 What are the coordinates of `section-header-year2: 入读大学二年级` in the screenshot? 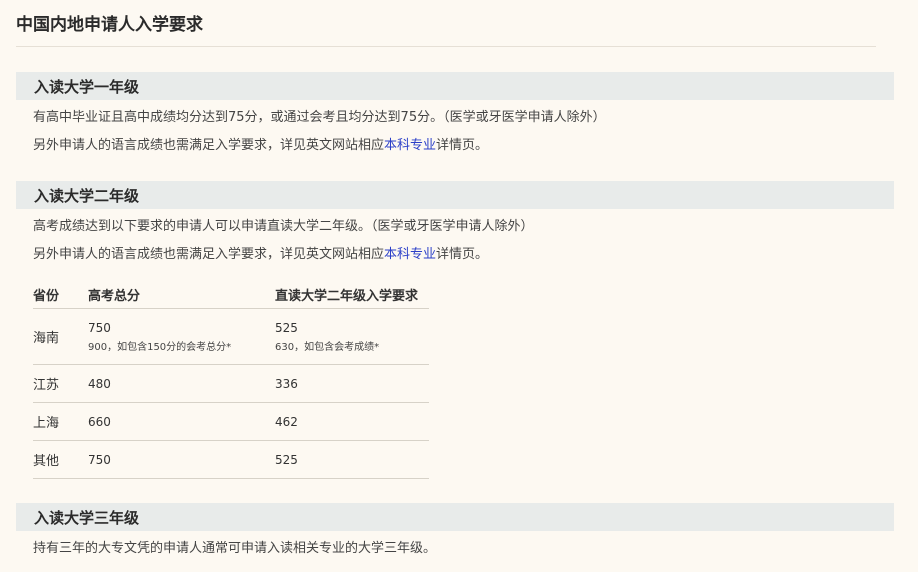 It's located at (455, 195).